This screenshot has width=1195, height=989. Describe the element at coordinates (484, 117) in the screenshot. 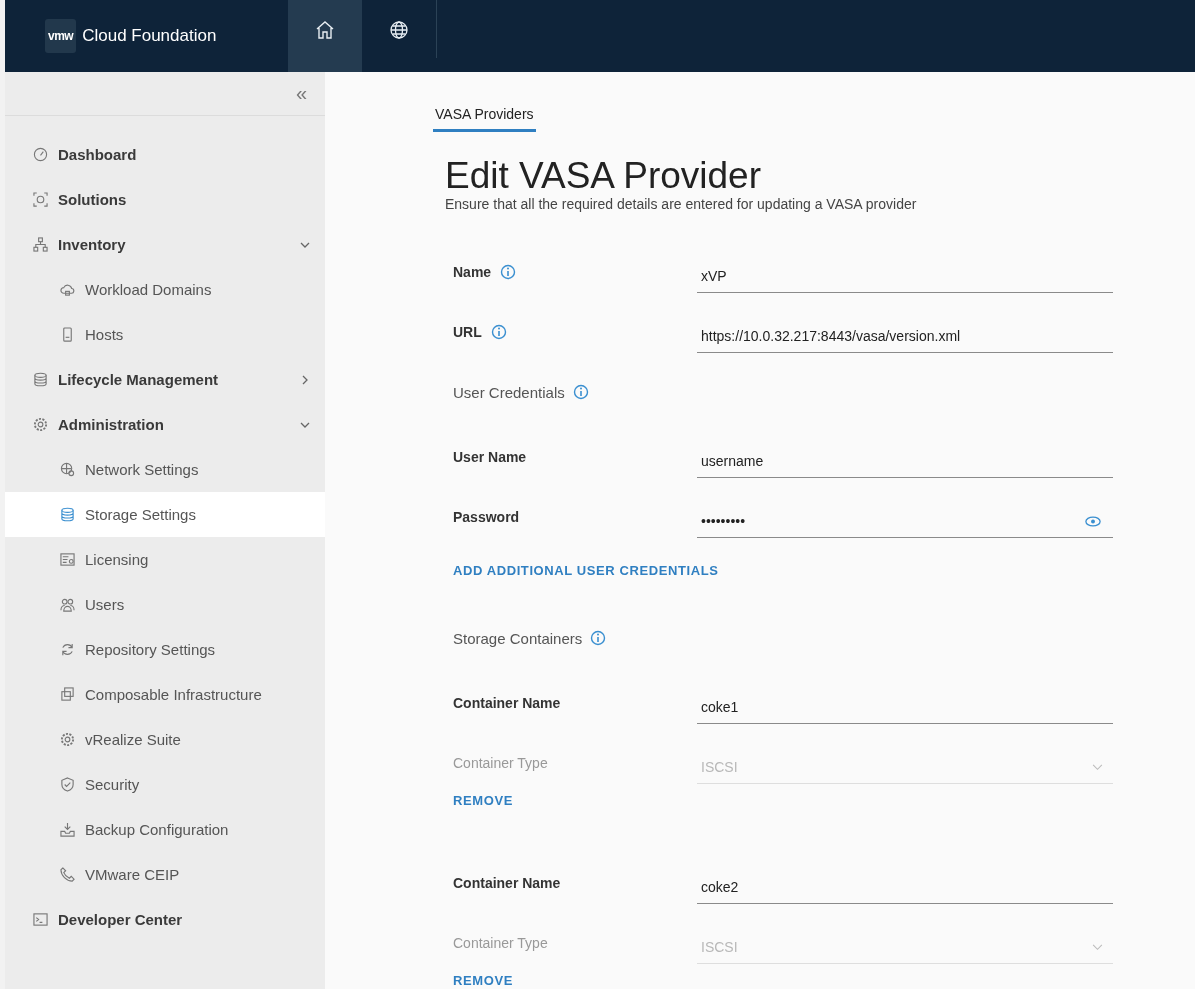

I see `tab: VASA Providers` at that location.